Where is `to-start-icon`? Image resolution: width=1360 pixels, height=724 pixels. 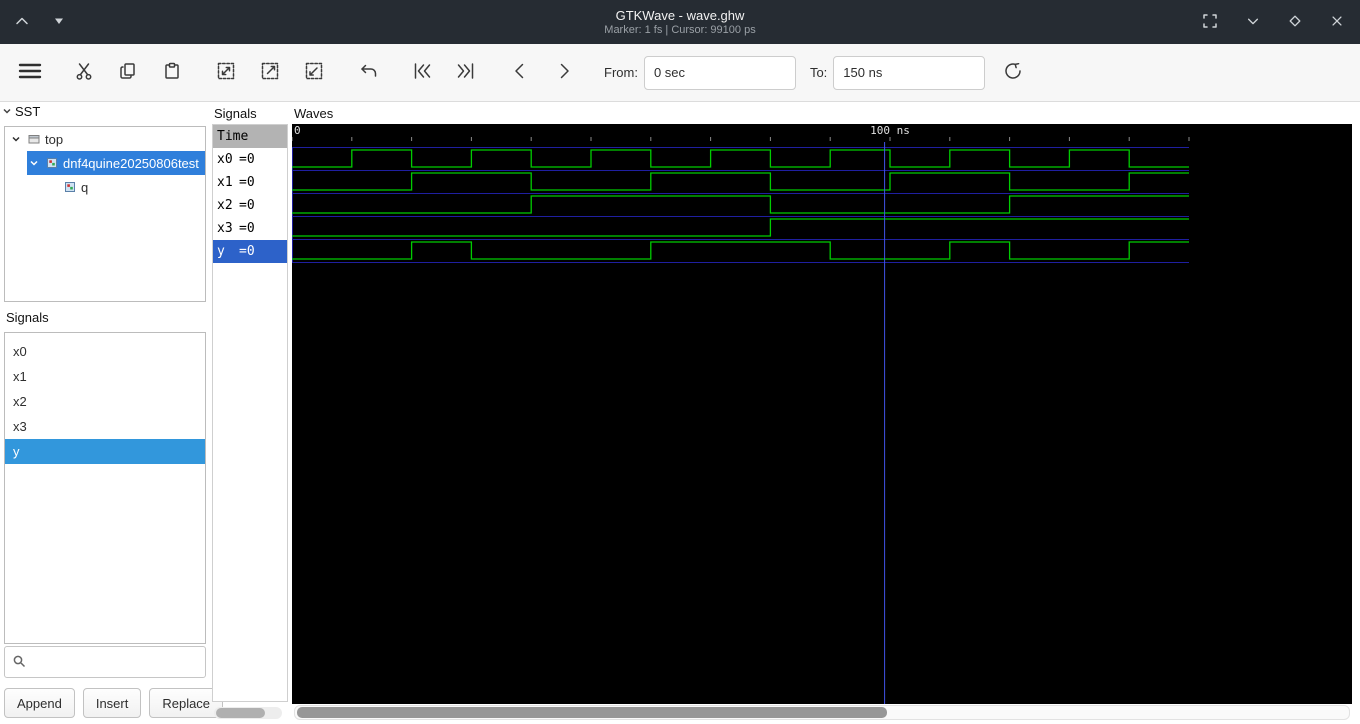 to-start-icon is located at coordinates (422, 72).